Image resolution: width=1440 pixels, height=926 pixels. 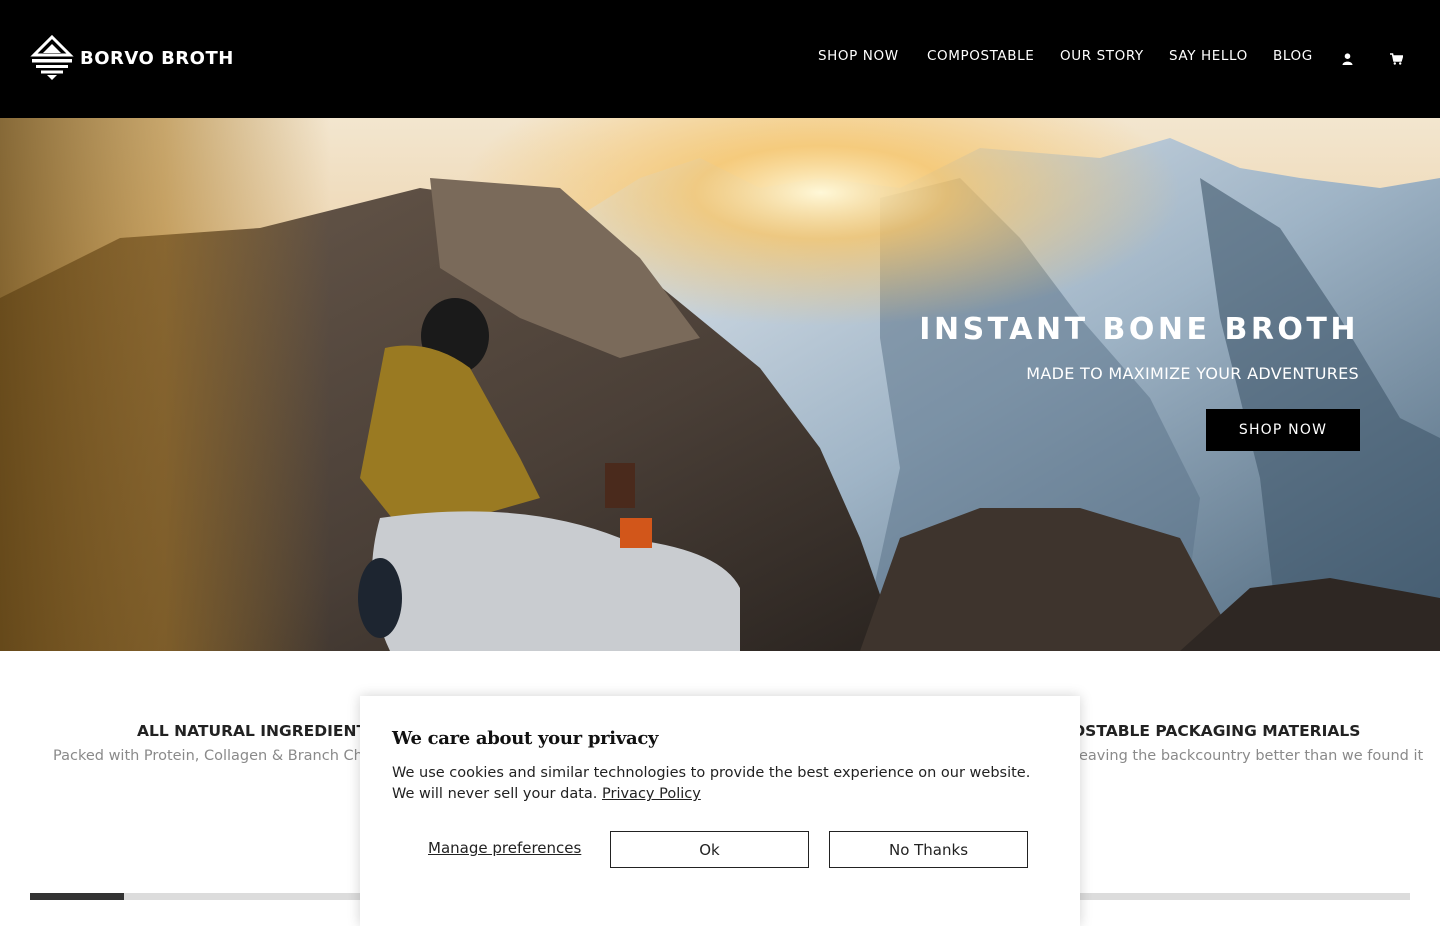 I want to click on manage-preferences-link: Manage preferences, so click(x=504, y=848).